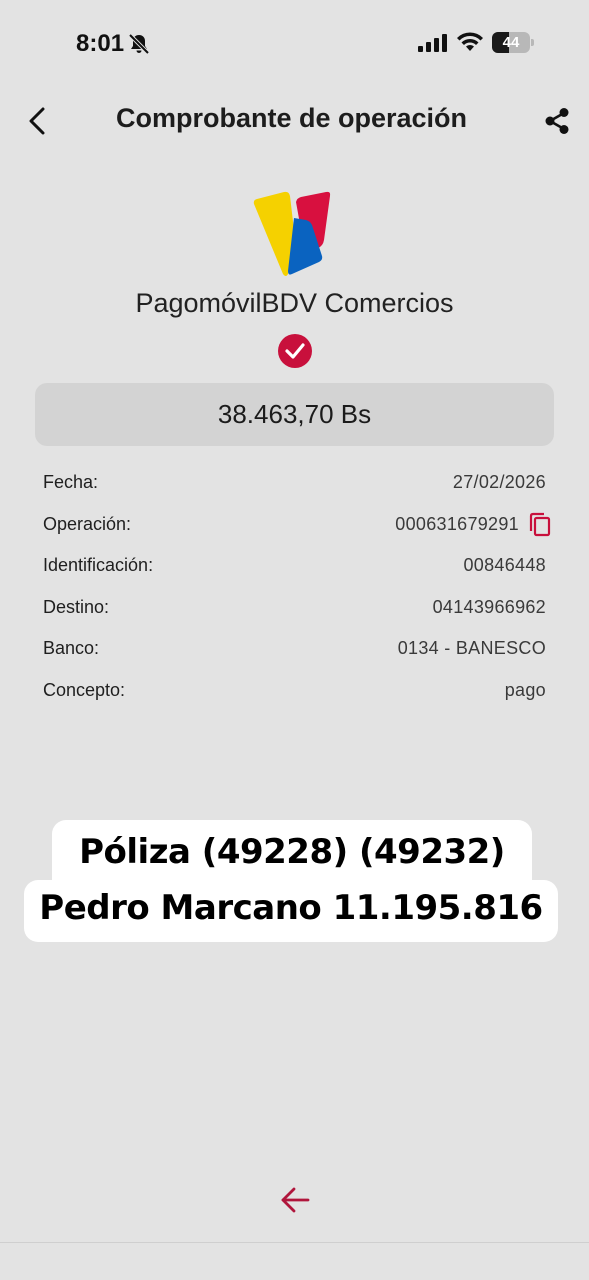 Image resolution: width=589 pixels, height=1280 pixels. Describe the element at coordinates (294, 691) in the screenshot. I see `detail-row-concepto: Concepto: pago` at that location.